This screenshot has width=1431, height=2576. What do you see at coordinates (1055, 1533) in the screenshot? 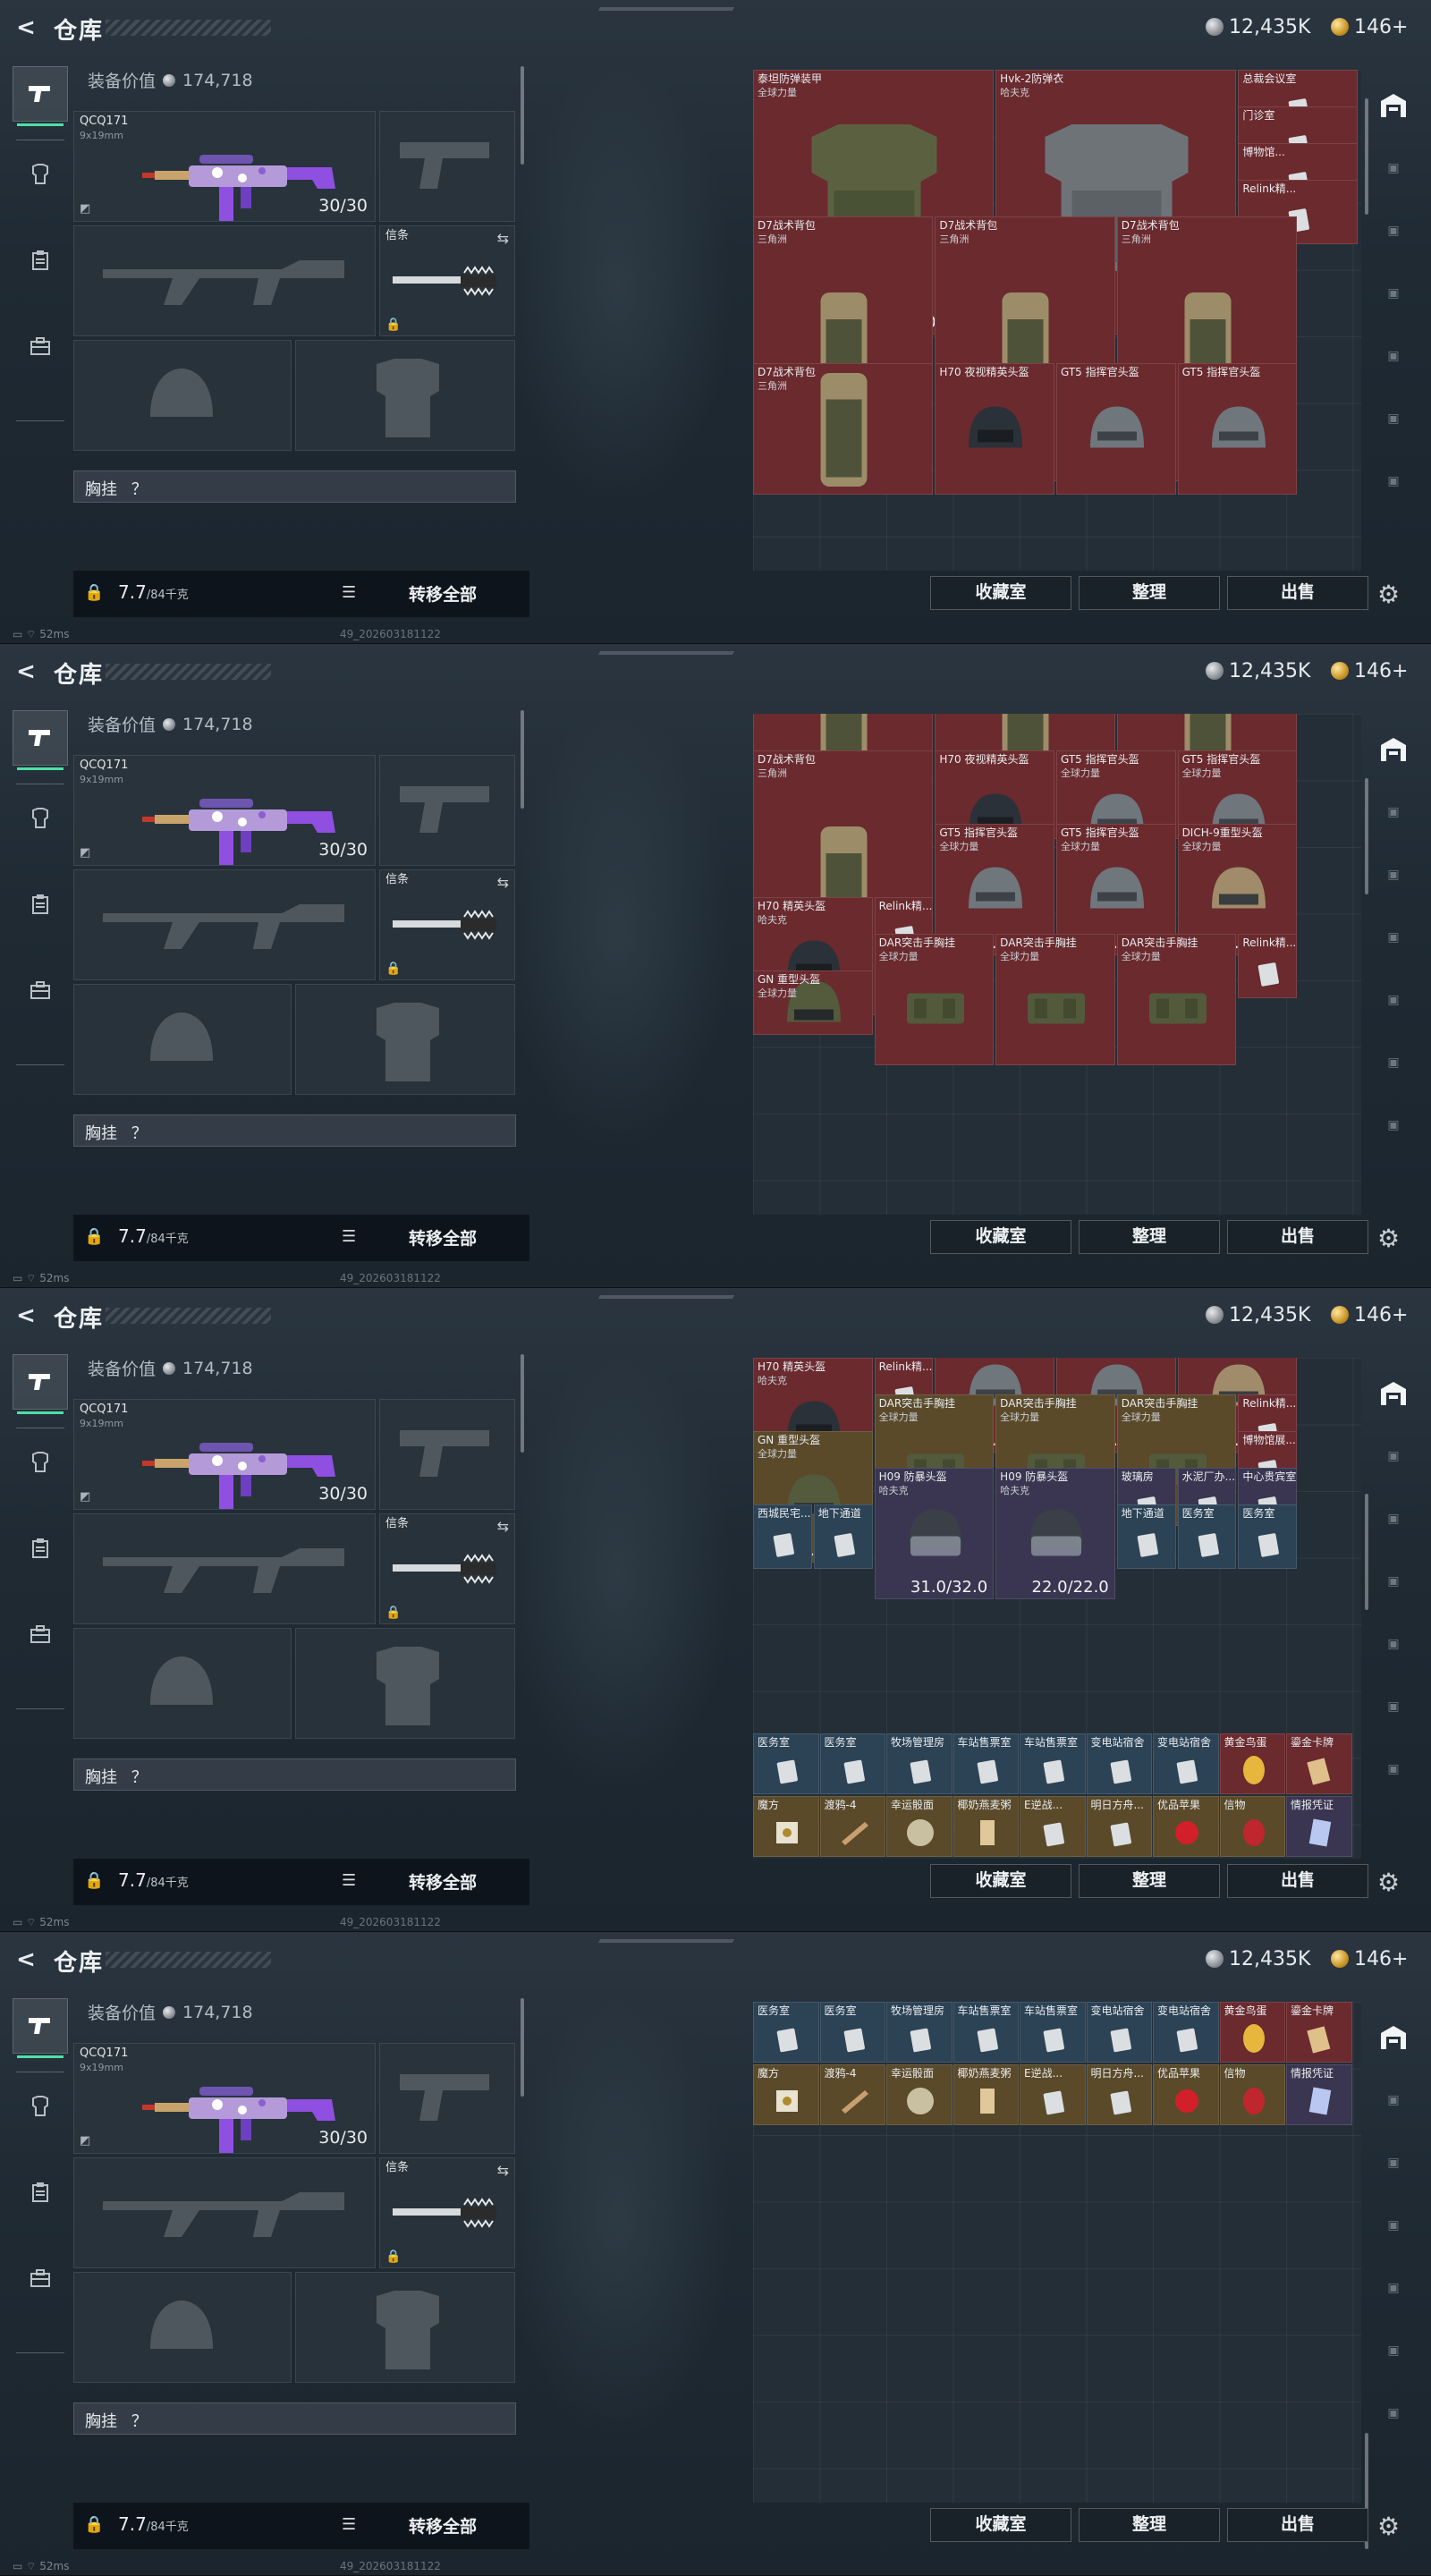
I see `warehouse-item: H09 防暴头盔 哈夫克 22.0/22.0` at bounding box center [1055, 1533].